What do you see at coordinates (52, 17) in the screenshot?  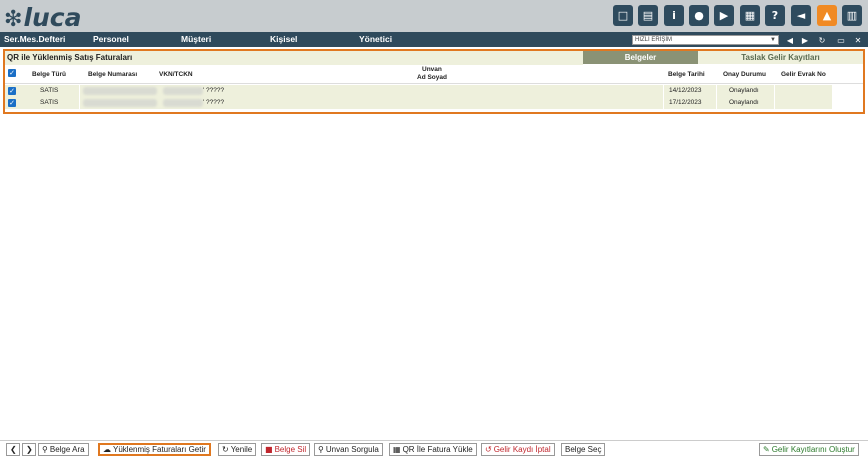 I see `logo-text: luca` at bounding box center [52, 17].